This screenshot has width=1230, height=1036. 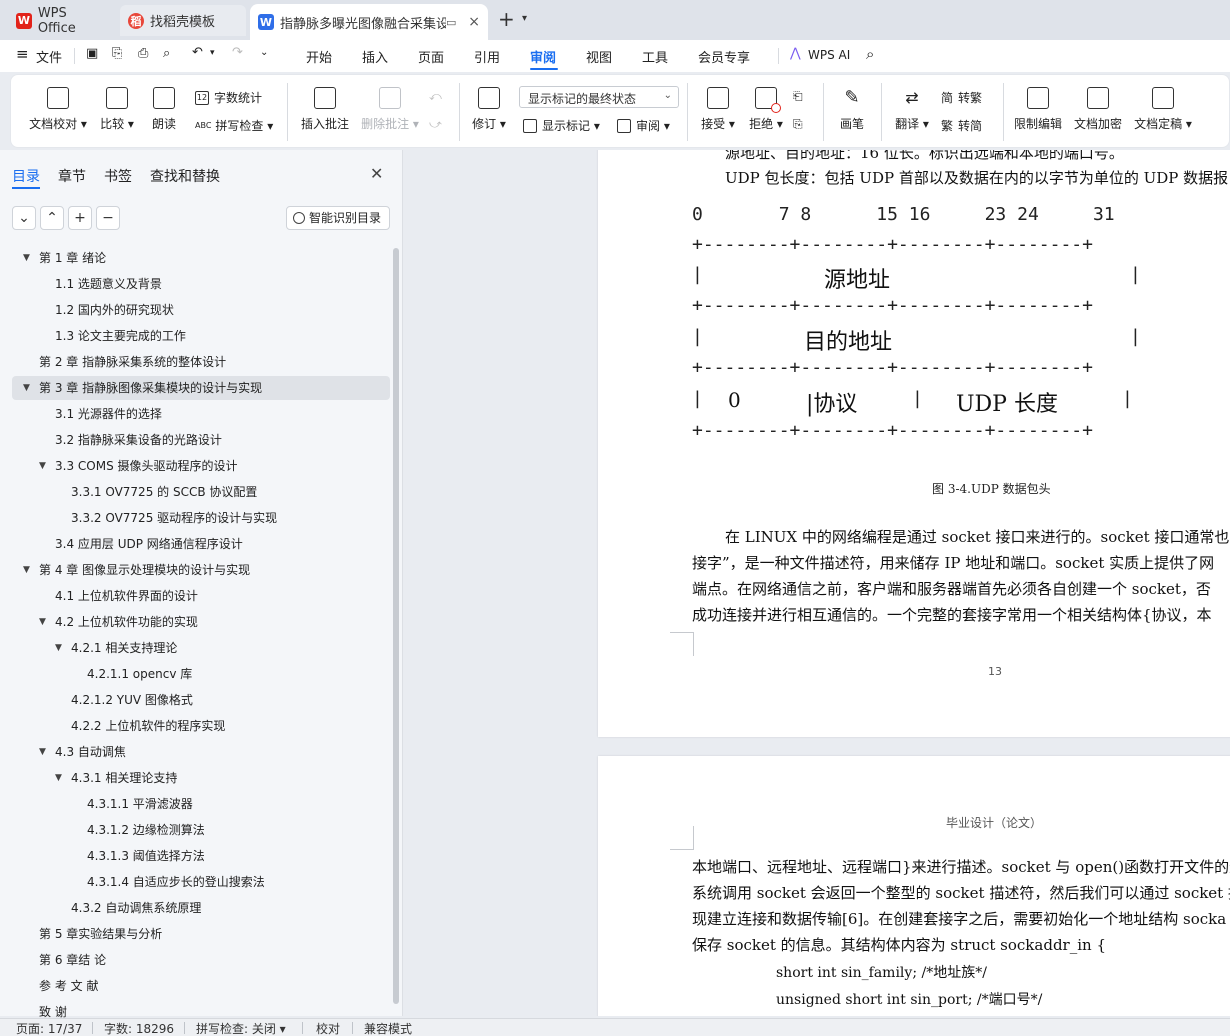 What do you see at coordinates (49, 56) in the screenshot?
I see `menu-file: 文件` at bounding box center [49, 56].